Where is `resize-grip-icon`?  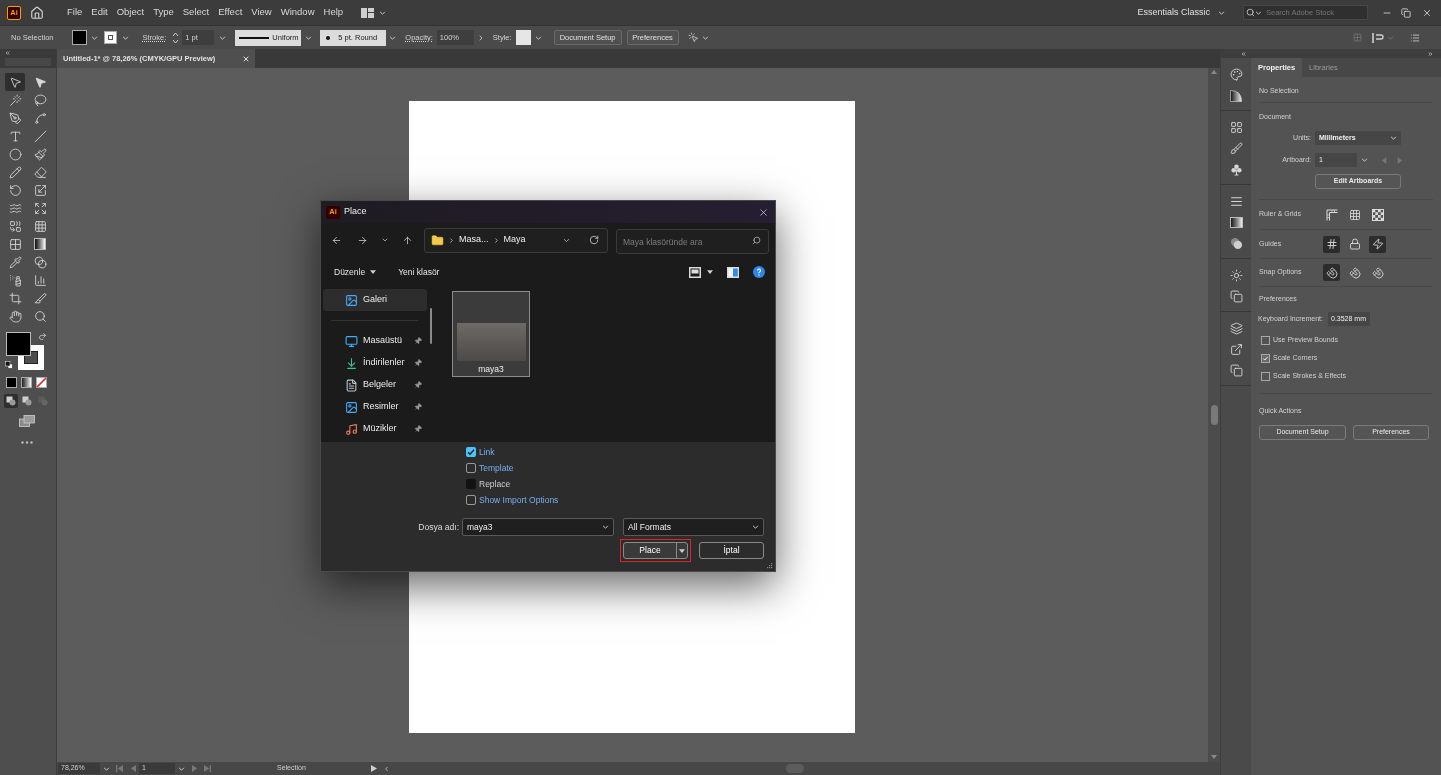 resize-grip-icon is located at coordinates (770, 566).